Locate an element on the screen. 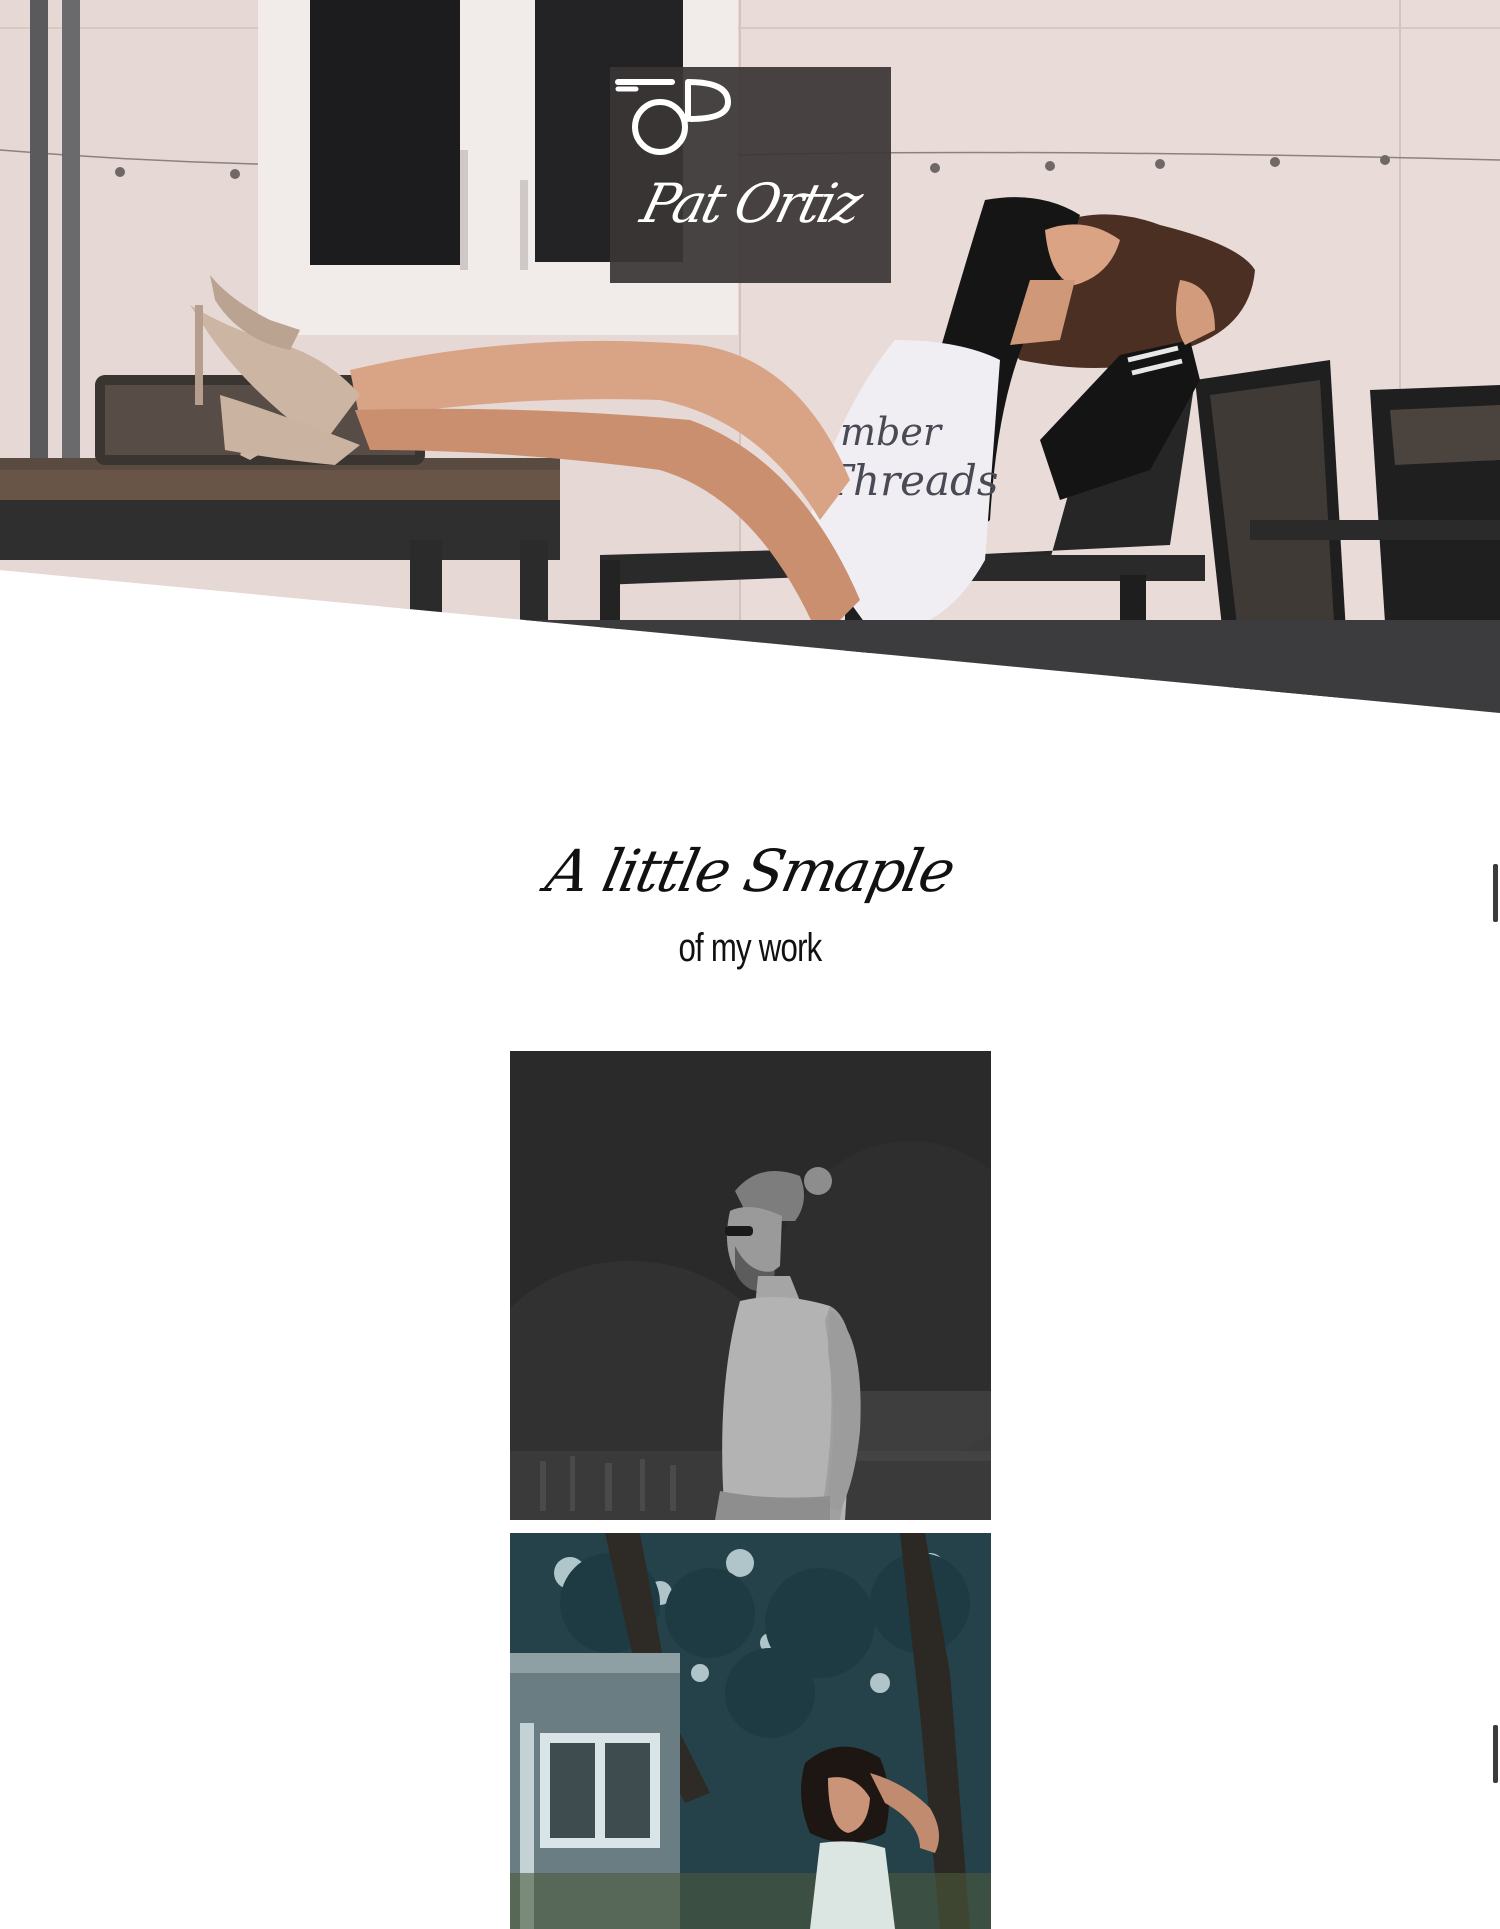 This screenshot has height=1929, width=1500. portrait-woman-photo is located at coordinates (750, 1731).